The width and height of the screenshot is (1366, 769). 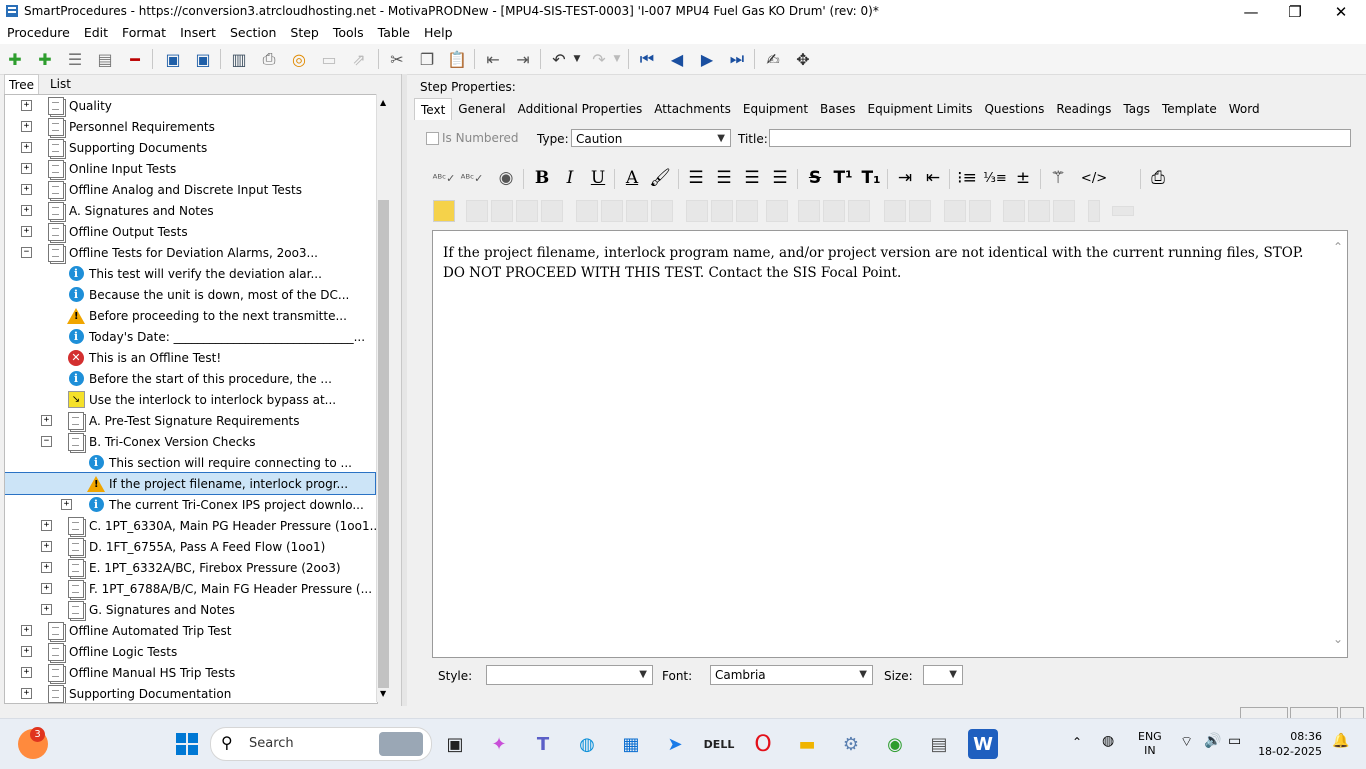 I want to click on menu-section: Section, so click(x=253, y=34).